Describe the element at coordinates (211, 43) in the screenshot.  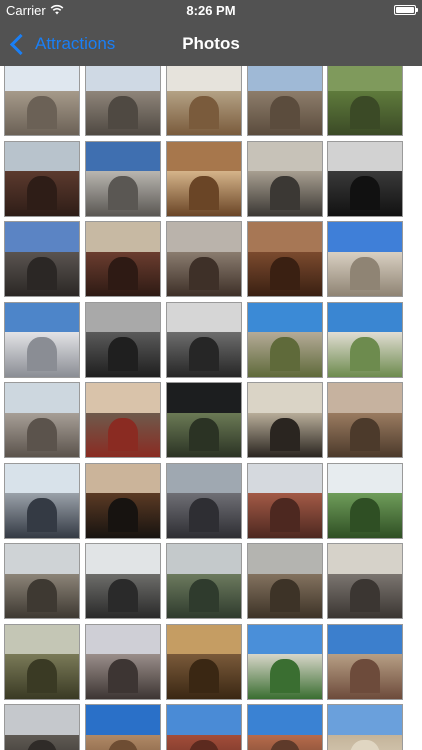
I see `page-title: Photos` at that location.